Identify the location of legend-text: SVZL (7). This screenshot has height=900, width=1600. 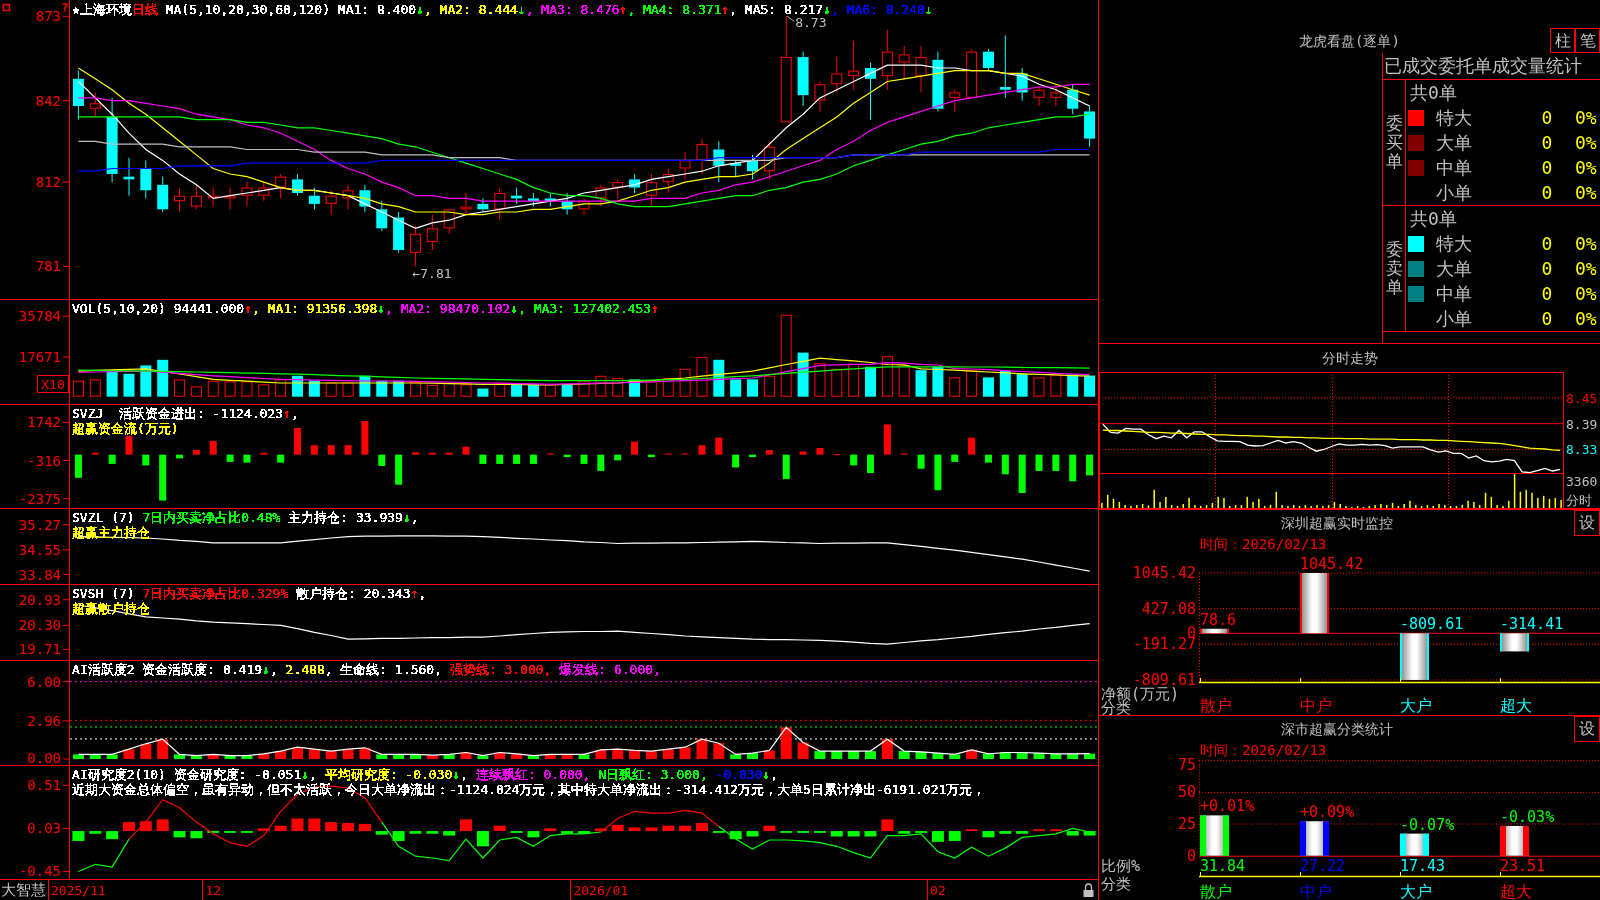
(104, 517).